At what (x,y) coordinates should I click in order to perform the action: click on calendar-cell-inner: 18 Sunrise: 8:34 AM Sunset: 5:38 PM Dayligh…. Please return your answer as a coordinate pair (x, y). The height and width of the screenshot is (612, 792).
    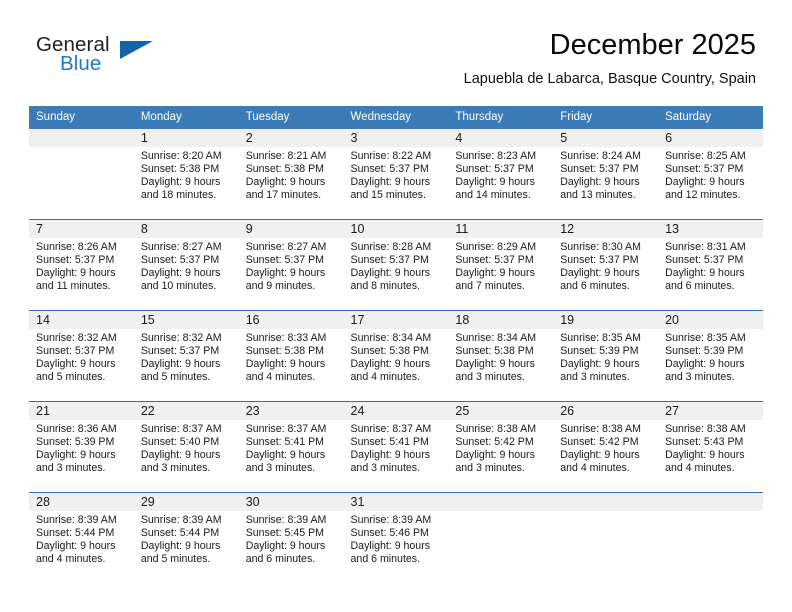
    Looking at the image, I should click on (501, 356).